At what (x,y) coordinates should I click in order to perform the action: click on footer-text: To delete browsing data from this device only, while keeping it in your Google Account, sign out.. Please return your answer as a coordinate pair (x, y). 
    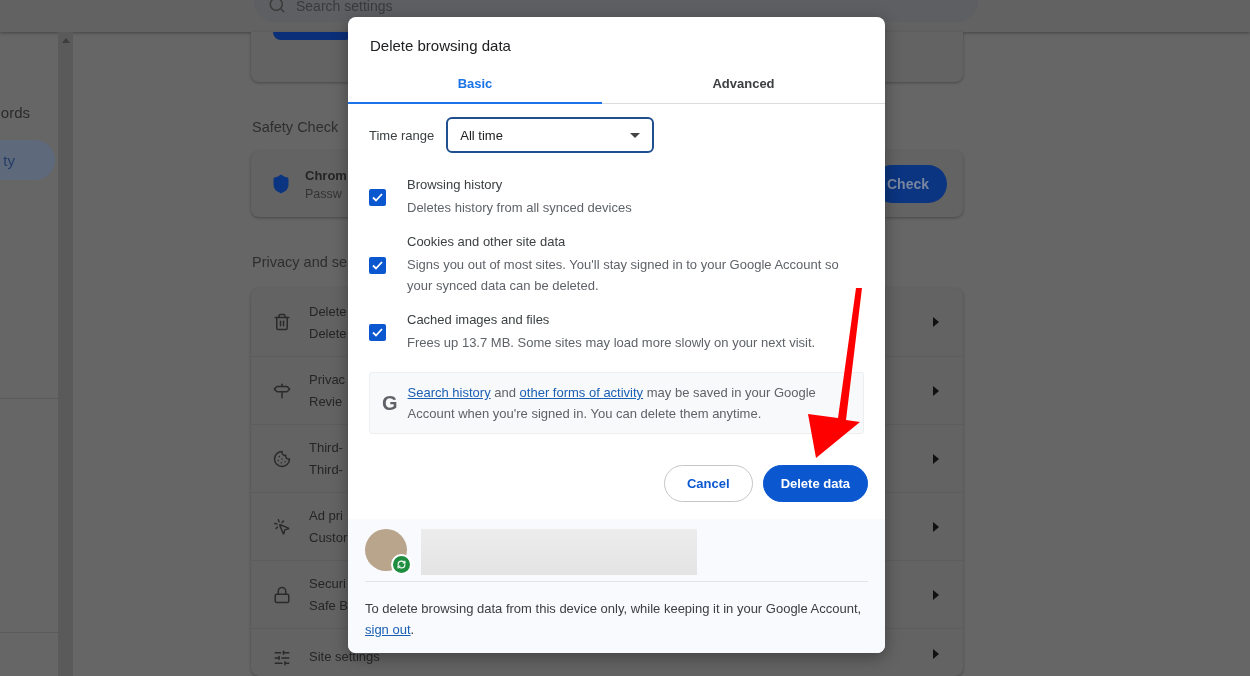
    Looking at the image, I should click on (614, 619).